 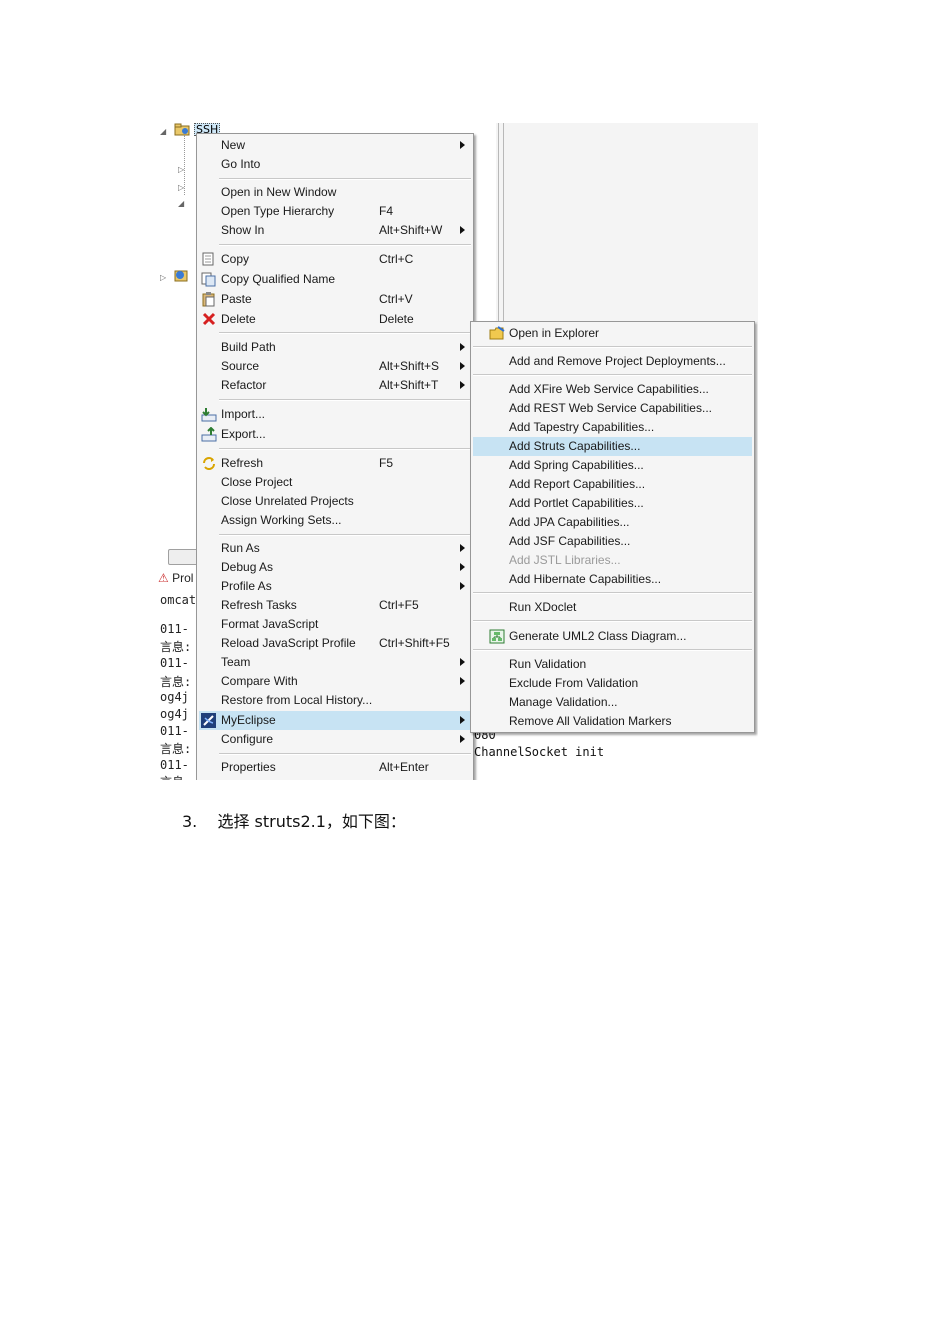 What do you see at coordinates (554, 333) in the screenshot?
I see `submenu-item-label: Open in Explorer` at bounding box center [554, 333].